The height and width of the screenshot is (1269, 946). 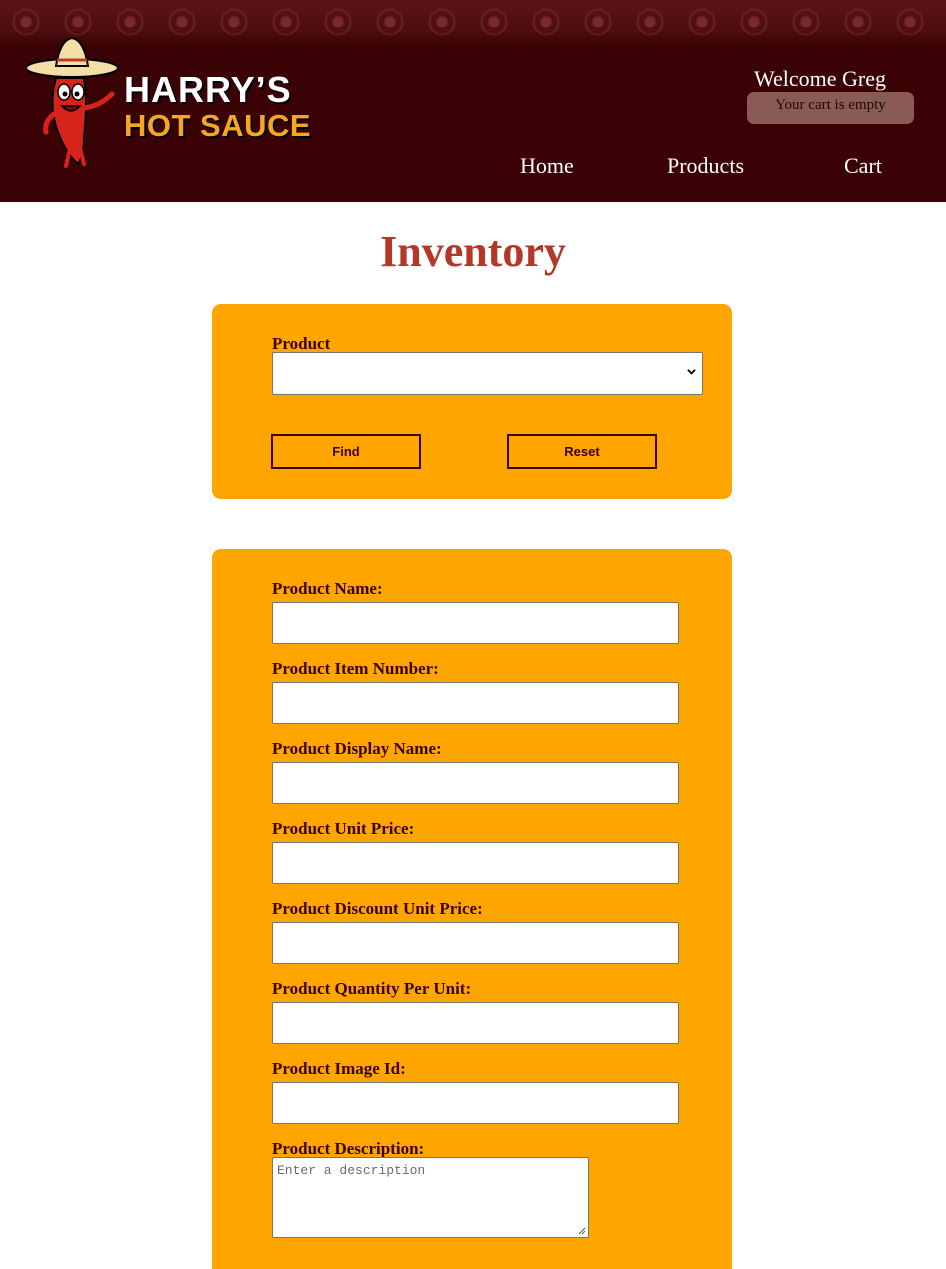 I want to click on product-name-input, so click(x=475, y=623).